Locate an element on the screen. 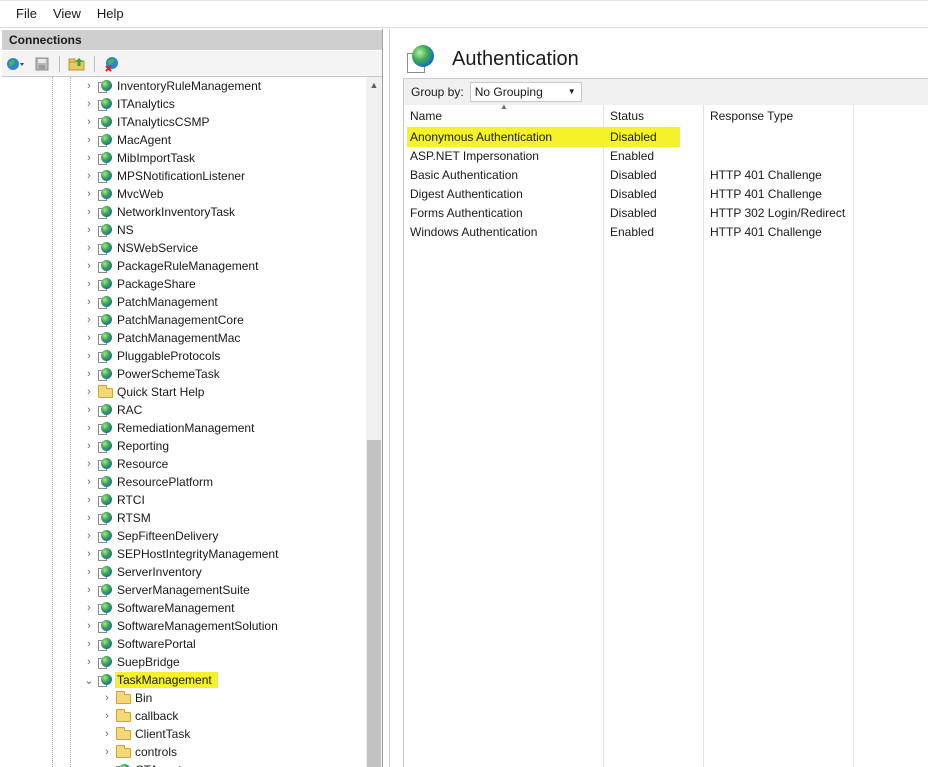 The image size is (928, 767). tree-item: › ResourcePlatform is located at coordinates (148, 482).